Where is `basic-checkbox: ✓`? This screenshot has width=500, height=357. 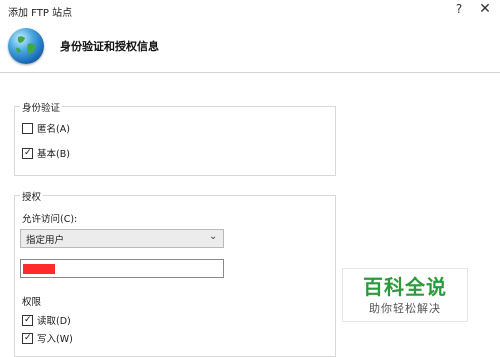 basic-checkbox: ✓ is located at coordinates (27, 153).